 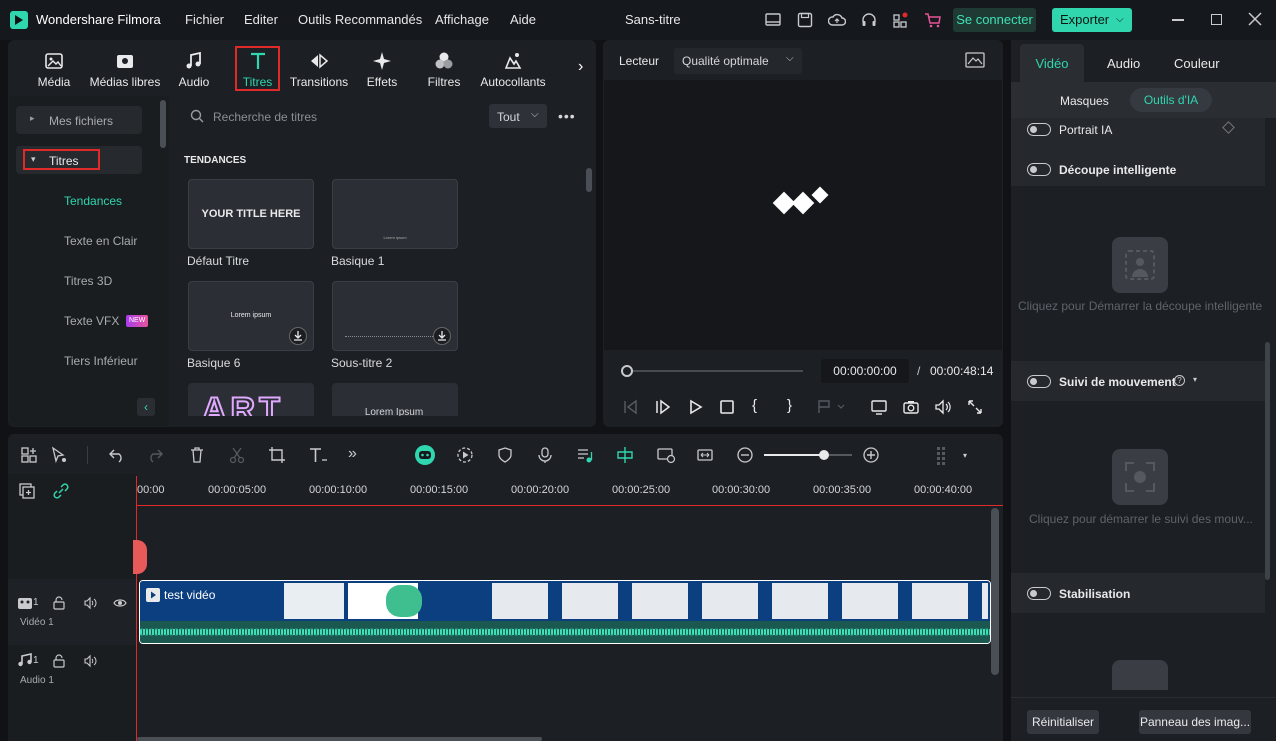 What do you see at coordinates (565, 612) in the screenshot?
I see `video-clip: test vidéo` at bounding box center [565, 612].